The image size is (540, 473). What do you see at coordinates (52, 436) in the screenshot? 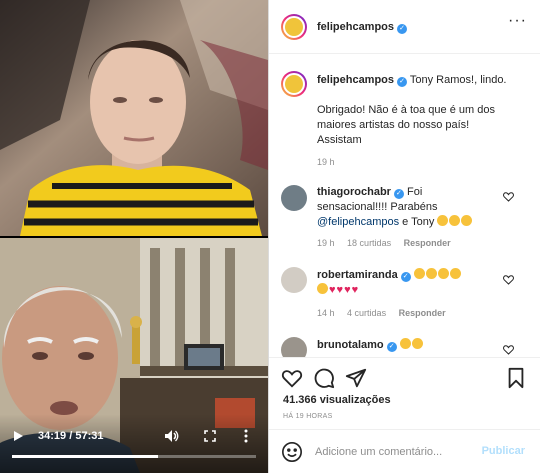
I see `current-time: 34:19` at bounding box center [52, 436].